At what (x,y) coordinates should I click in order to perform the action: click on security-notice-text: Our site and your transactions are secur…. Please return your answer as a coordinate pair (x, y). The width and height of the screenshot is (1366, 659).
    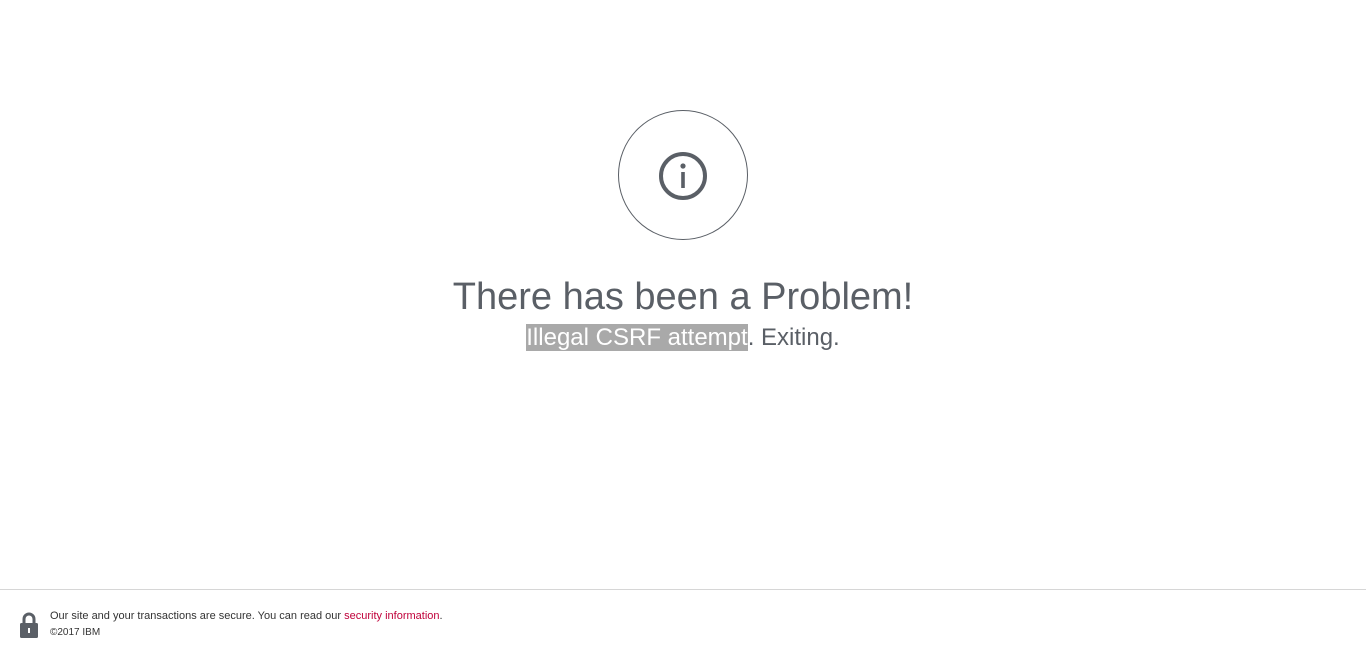
    Looking at the image, I should click on (197, 616).